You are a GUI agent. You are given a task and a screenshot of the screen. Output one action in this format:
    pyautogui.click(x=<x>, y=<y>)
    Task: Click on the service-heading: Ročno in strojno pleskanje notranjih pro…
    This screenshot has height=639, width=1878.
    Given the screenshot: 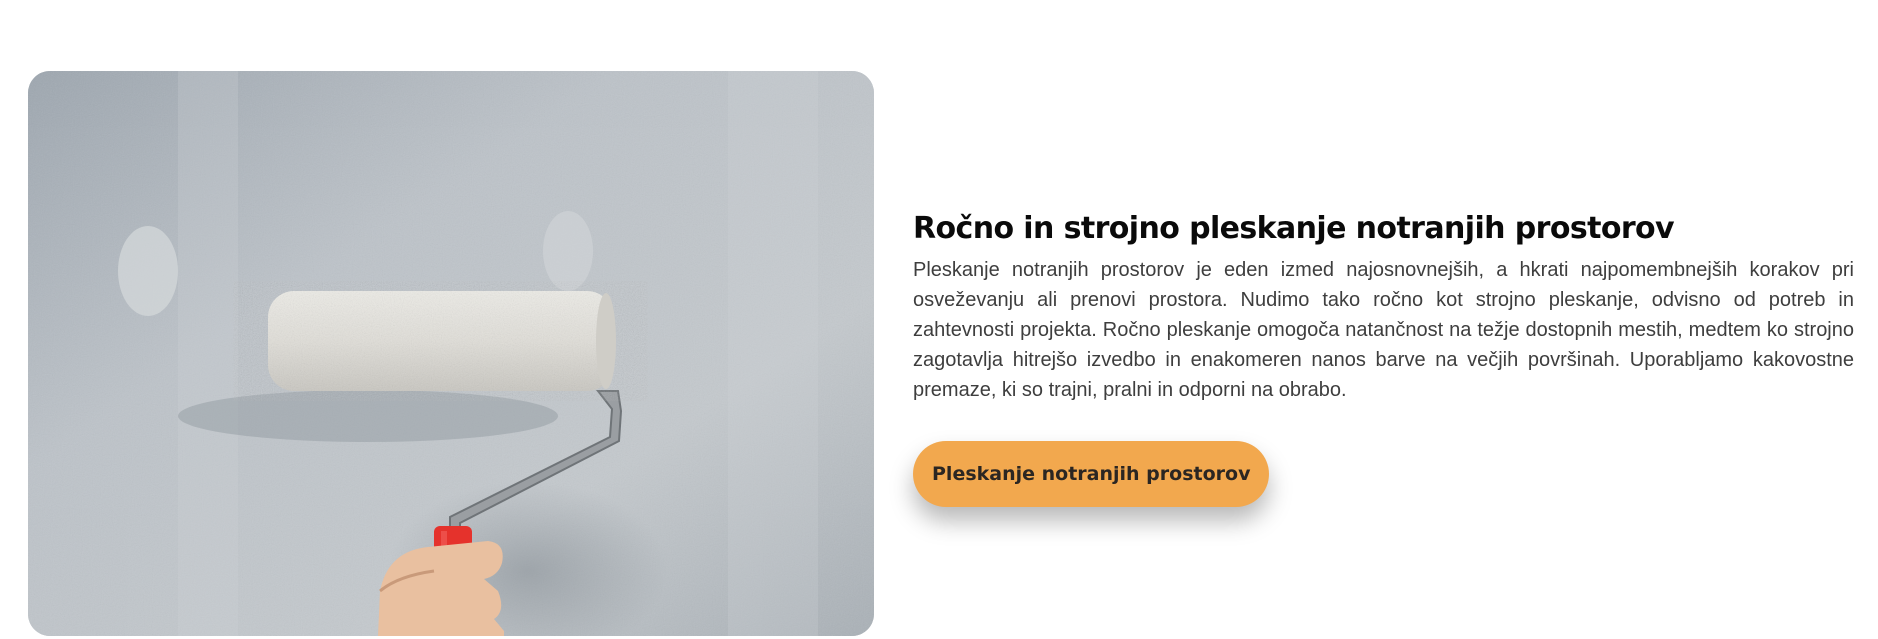 What is the action you would take?
    pyautogui.click(x=1294, y=228)
    